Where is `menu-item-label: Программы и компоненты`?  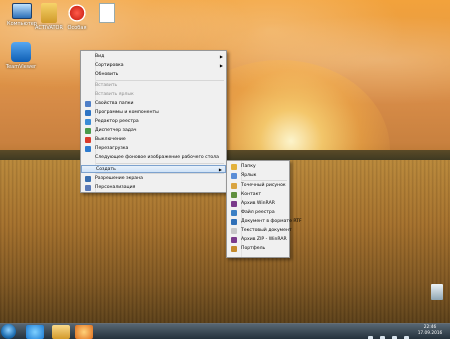
menu-item-label: Программы и компоненты is located at coordinates (127, 112).